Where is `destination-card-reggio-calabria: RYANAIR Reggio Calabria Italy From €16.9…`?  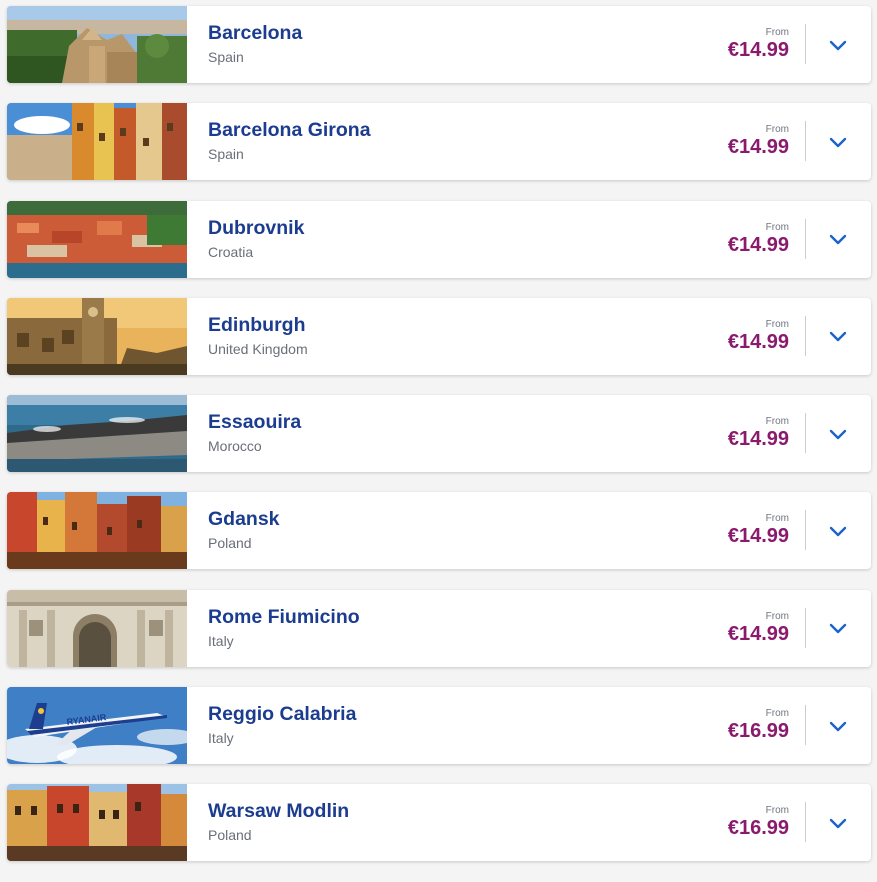 destination-card-reggio-calabria: RYANAIR Reggio Calabria Italy From €16.9… is located at coordinates (439, 726).